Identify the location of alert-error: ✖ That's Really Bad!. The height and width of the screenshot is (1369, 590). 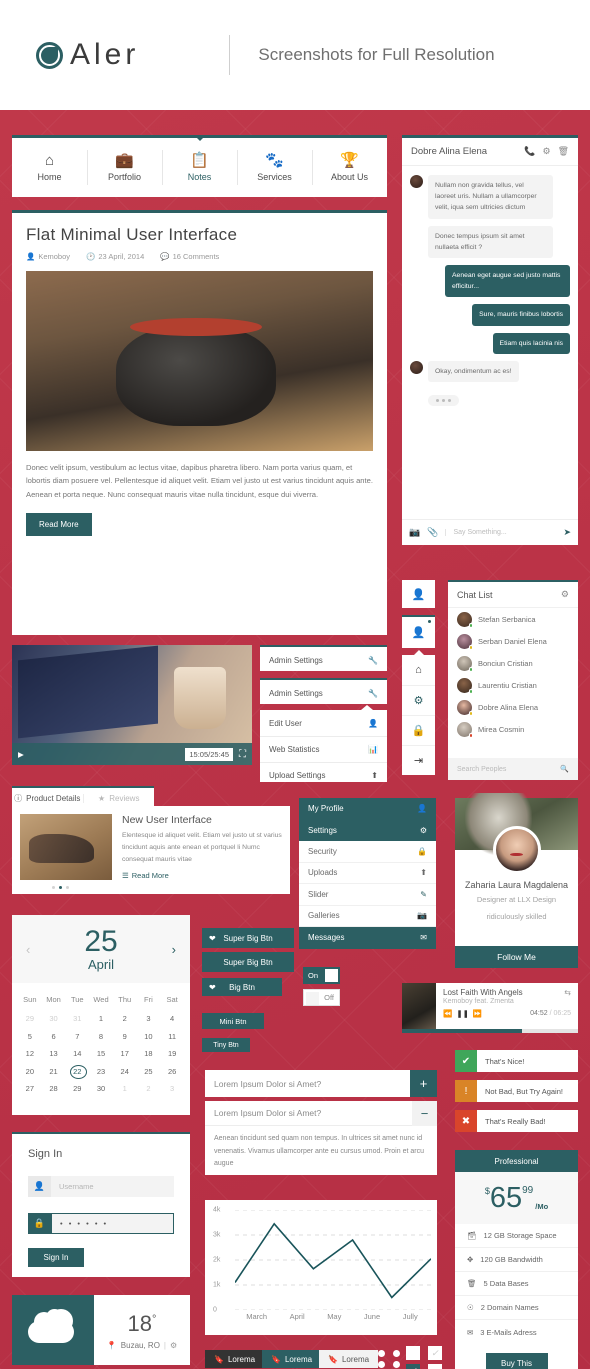
(516, 1121).